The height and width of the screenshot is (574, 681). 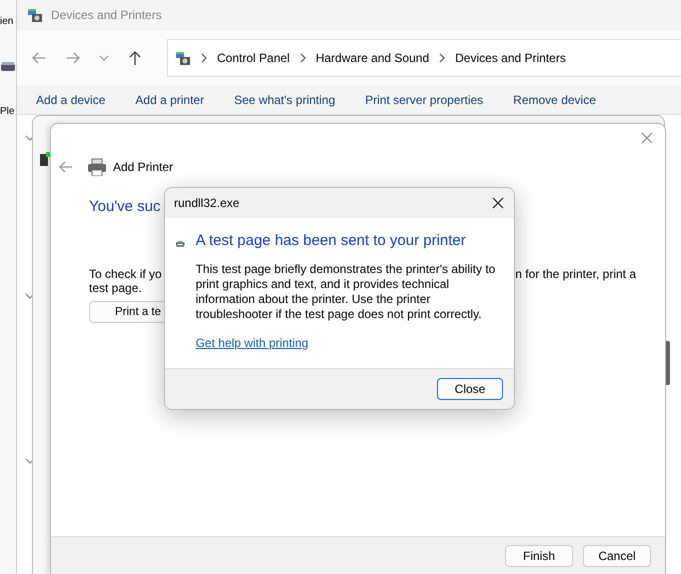 What do you see at coordinates (331, 240) in the screenshot?
I see `dialog-heading: A test page has been sent to your printer` at bounding box center [331, 240].